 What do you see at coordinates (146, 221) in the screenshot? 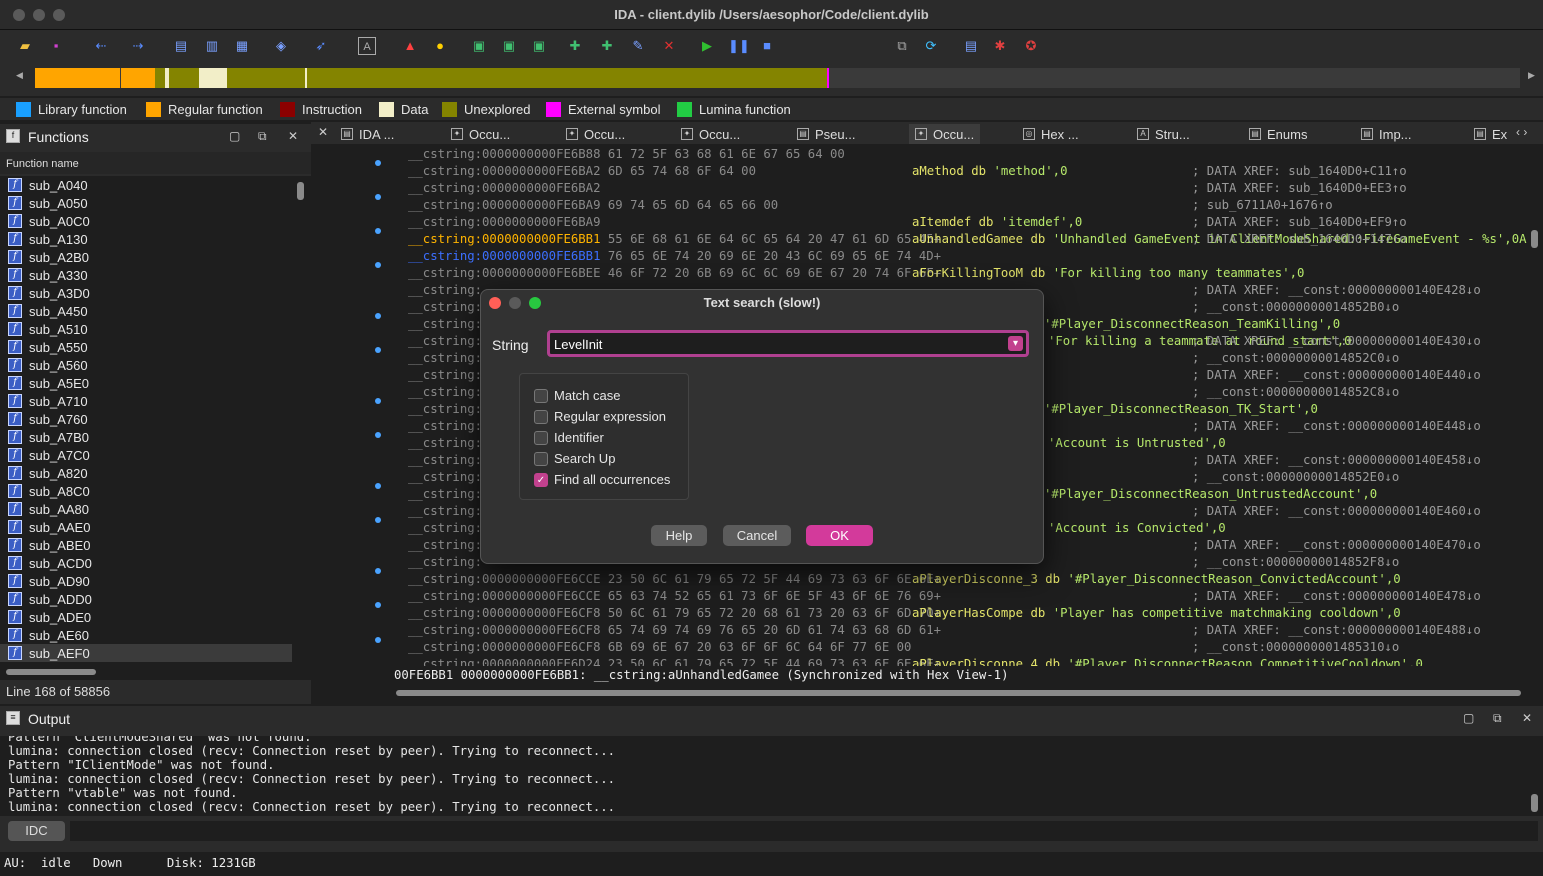
I see `function-item: f sub_A0C0` at bounding box center [146, 221].